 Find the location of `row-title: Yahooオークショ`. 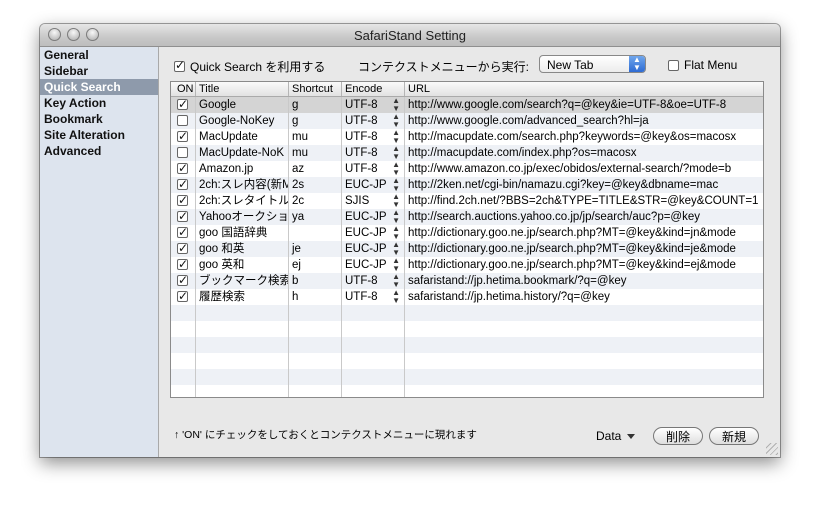

row-title: Yahooオークショ is located at coordinates (242, 217).